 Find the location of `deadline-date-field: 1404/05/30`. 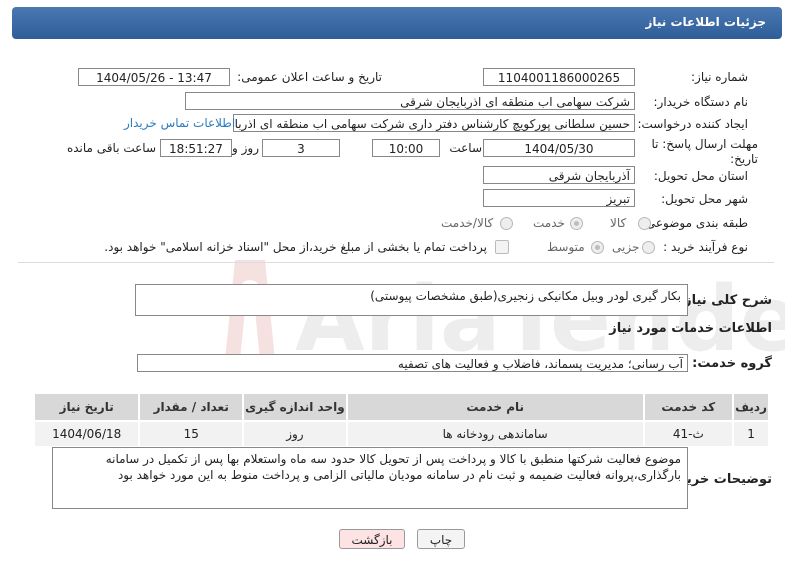

deadline-date-field: 1404/05/30 is located at coordinates (559, 148).